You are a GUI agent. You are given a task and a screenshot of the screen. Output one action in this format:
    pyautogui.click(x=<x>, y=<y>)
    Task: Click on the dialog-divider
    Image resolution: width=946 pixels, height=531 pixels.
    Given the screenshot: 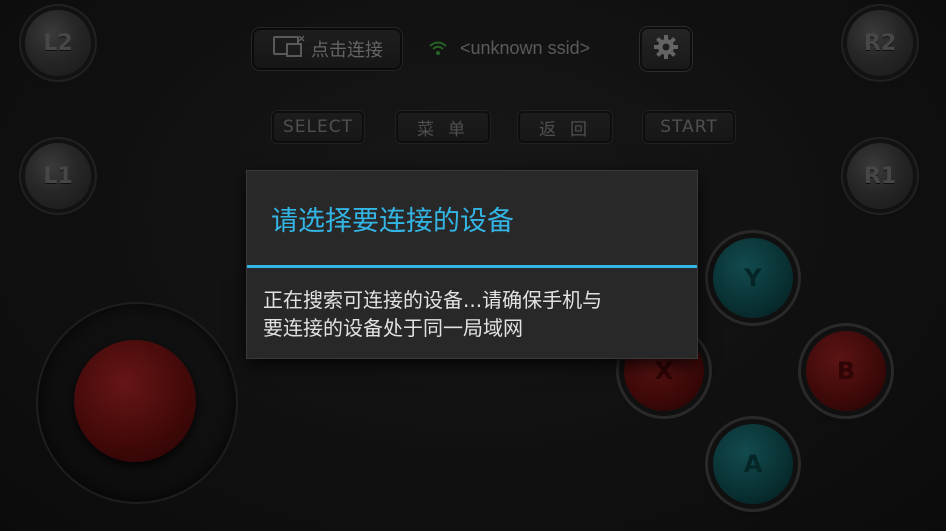 What is the action you would take?
    pyautogui.click(x=472, y=266)
    